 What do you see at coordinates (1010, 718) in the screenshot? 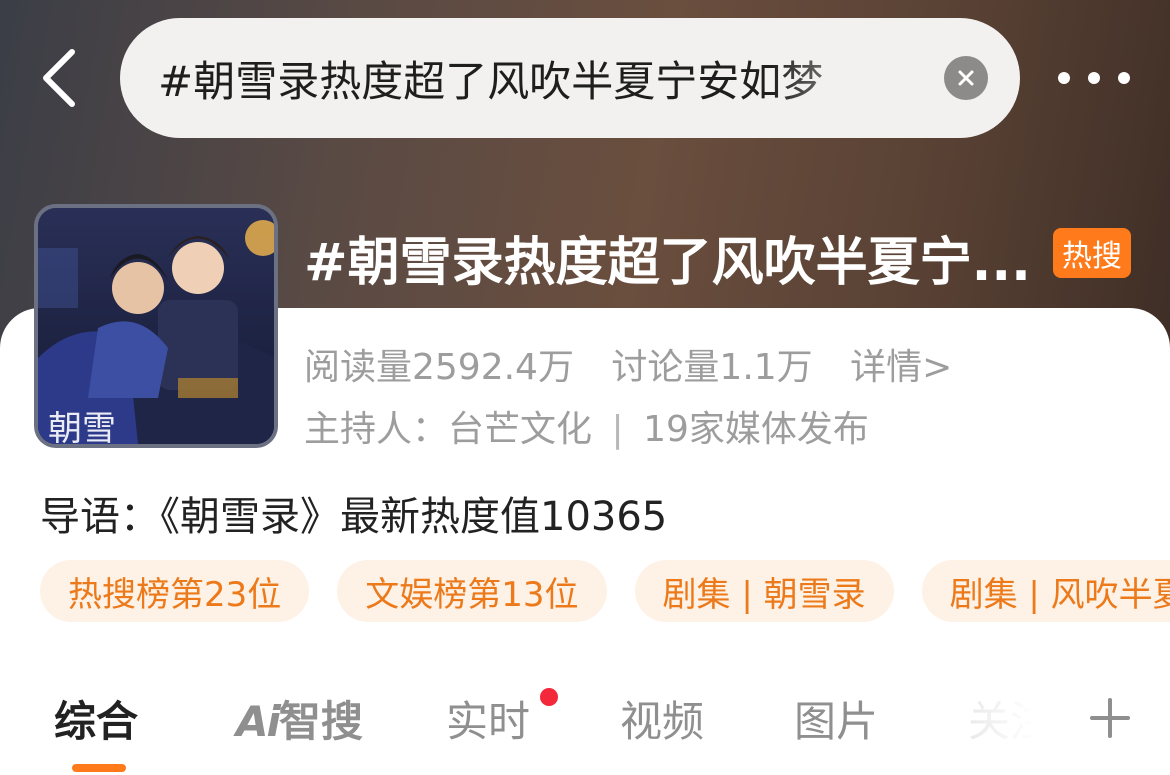
I see `tab-follow: 关注` at bounding box center [1010, 718].